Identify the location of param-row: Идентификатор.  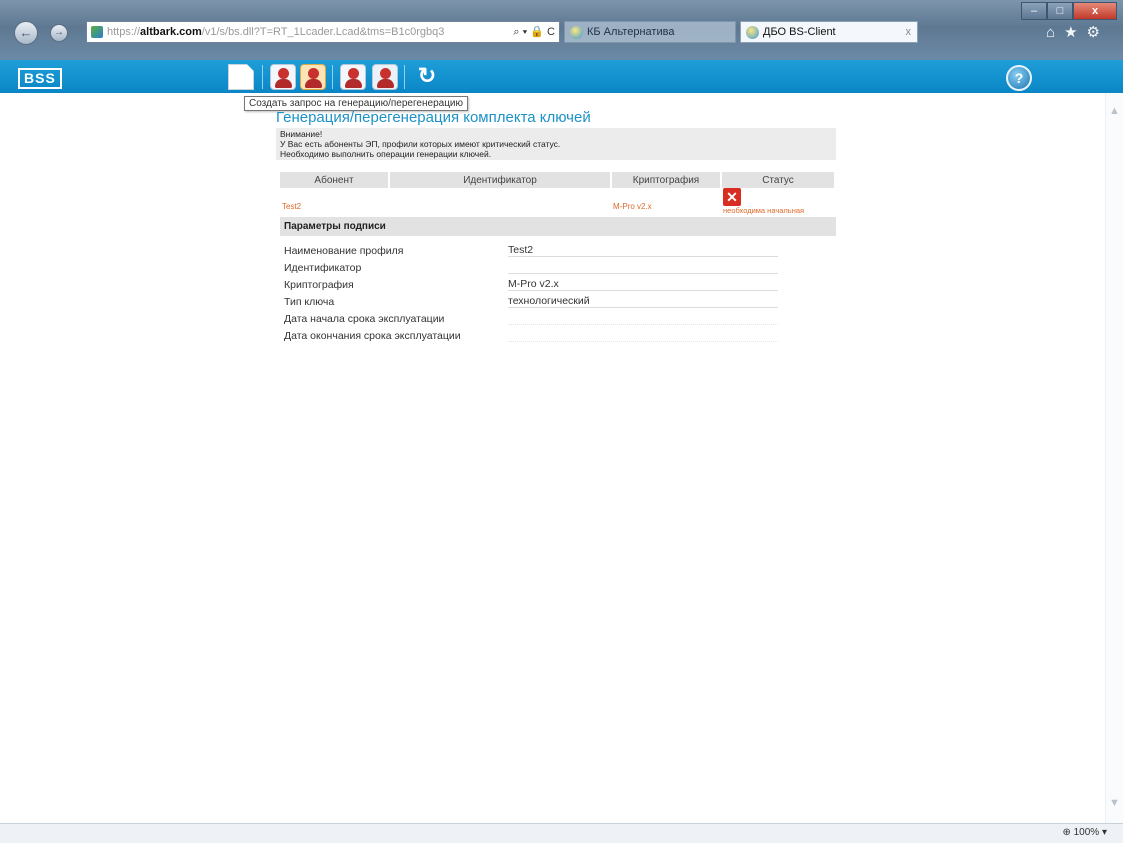
(531, 265).